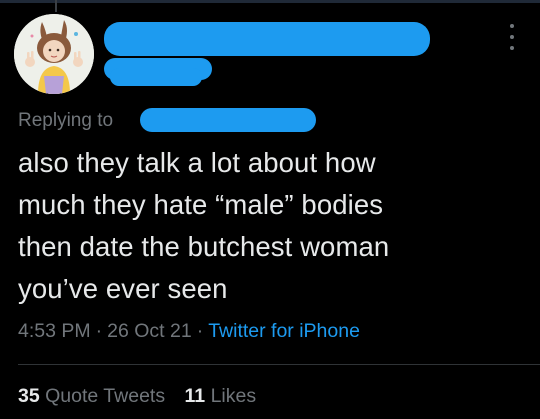  What do you see at coordinates (149, 331) in the screenshot?
I see `tweet-date: 26 Oct 21` at bounding box center [149, 331].